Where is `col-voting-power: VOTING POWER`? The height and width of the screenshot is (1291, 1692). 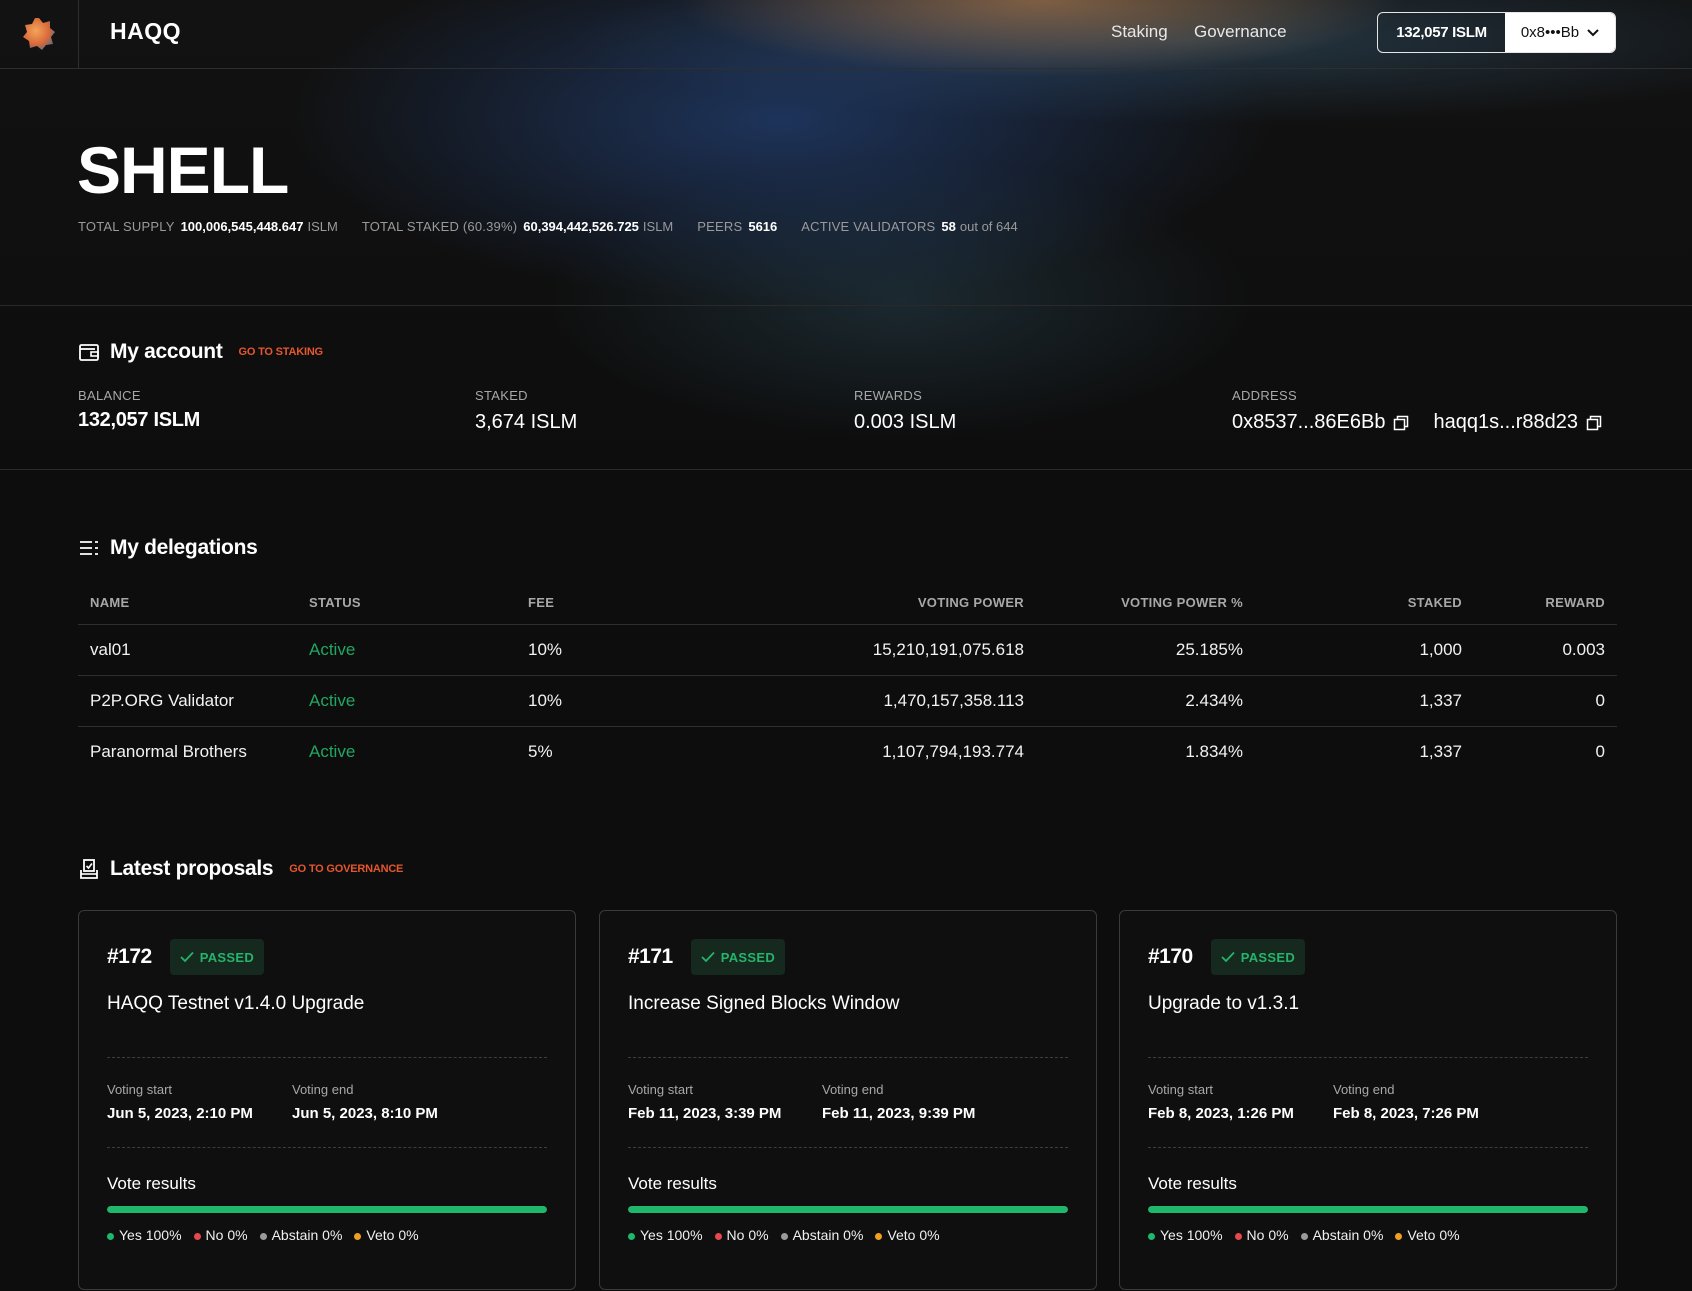
col-voting-power: VOTING POWER is located at coordinates (856, 603).